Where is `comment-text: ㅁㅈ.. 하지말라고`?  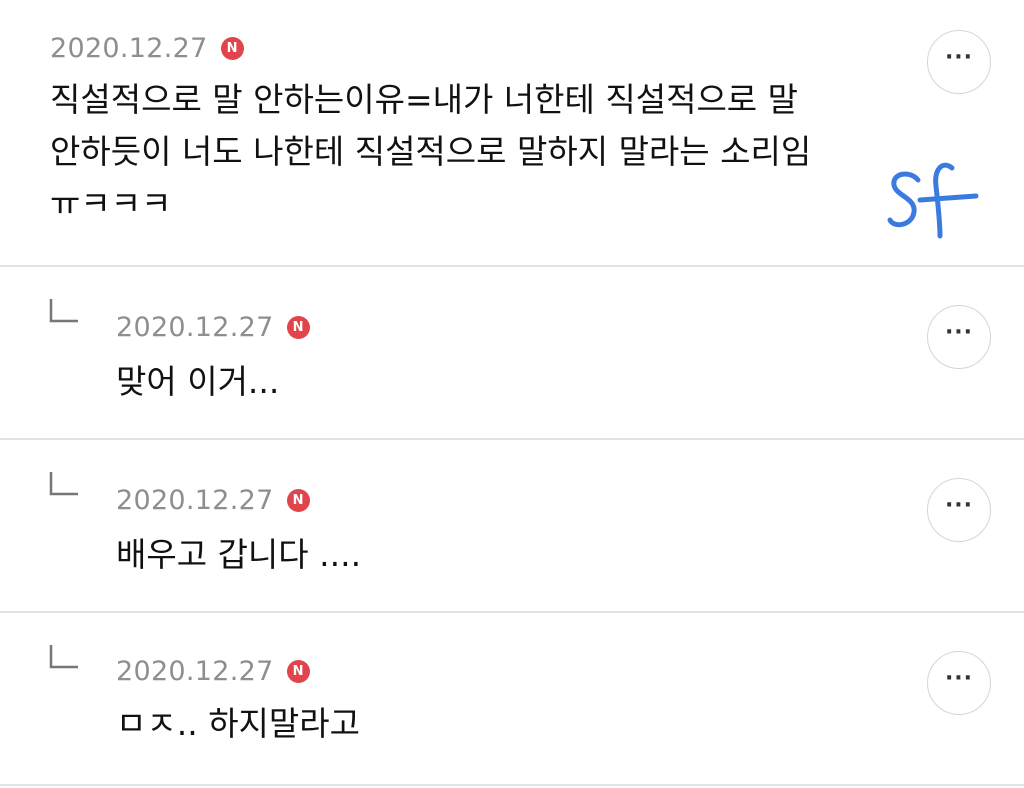
comment-text: ㅁㅈ.. 하지말라고 is located at coordinates (238, 723).